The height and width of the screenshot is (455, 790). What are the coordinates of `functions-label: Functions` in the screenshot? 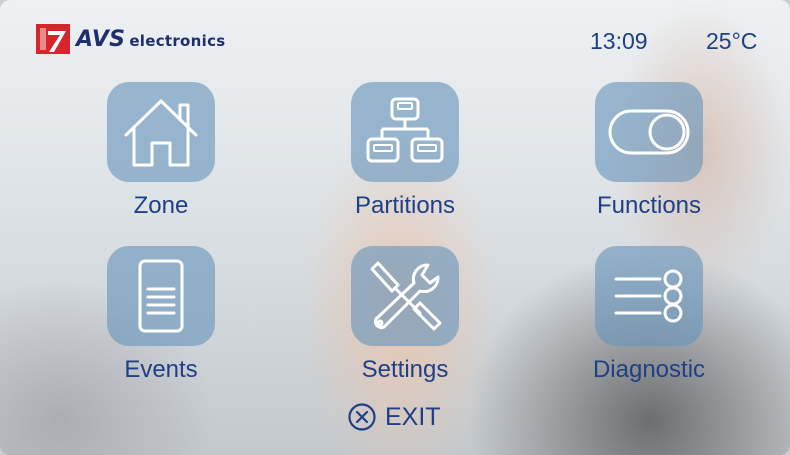 It's located at (649, 205).